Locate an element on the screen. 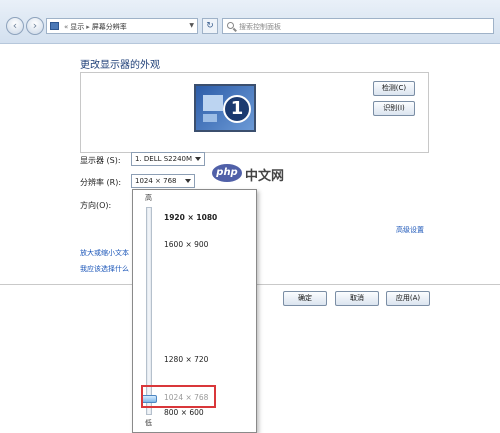 The width and height of the screenshot is (500, 433). monitor-icon: 1 is located at coordinates (225, 108).